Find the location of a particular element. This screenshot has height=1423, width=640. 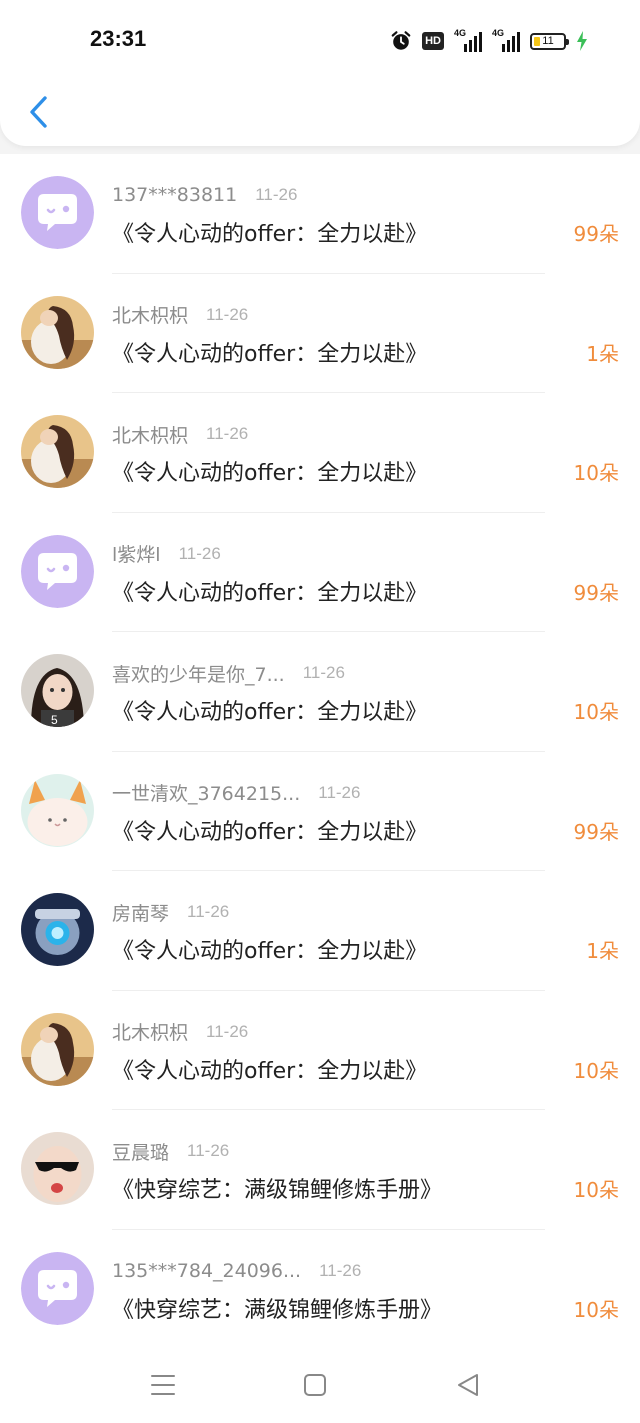

avatar: 5 is located at coordinates (57, 690).